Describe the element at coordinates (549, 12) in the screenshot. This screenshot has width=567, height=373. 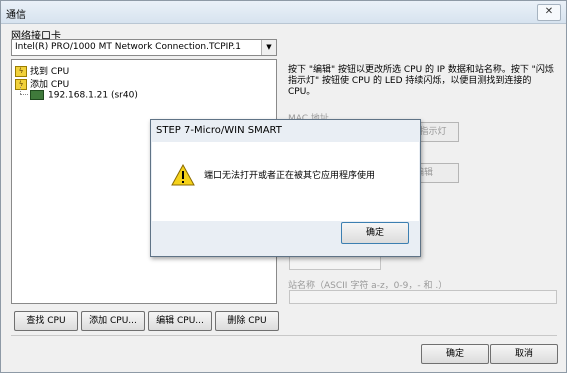
I see `close-icon: ✕` at that location.